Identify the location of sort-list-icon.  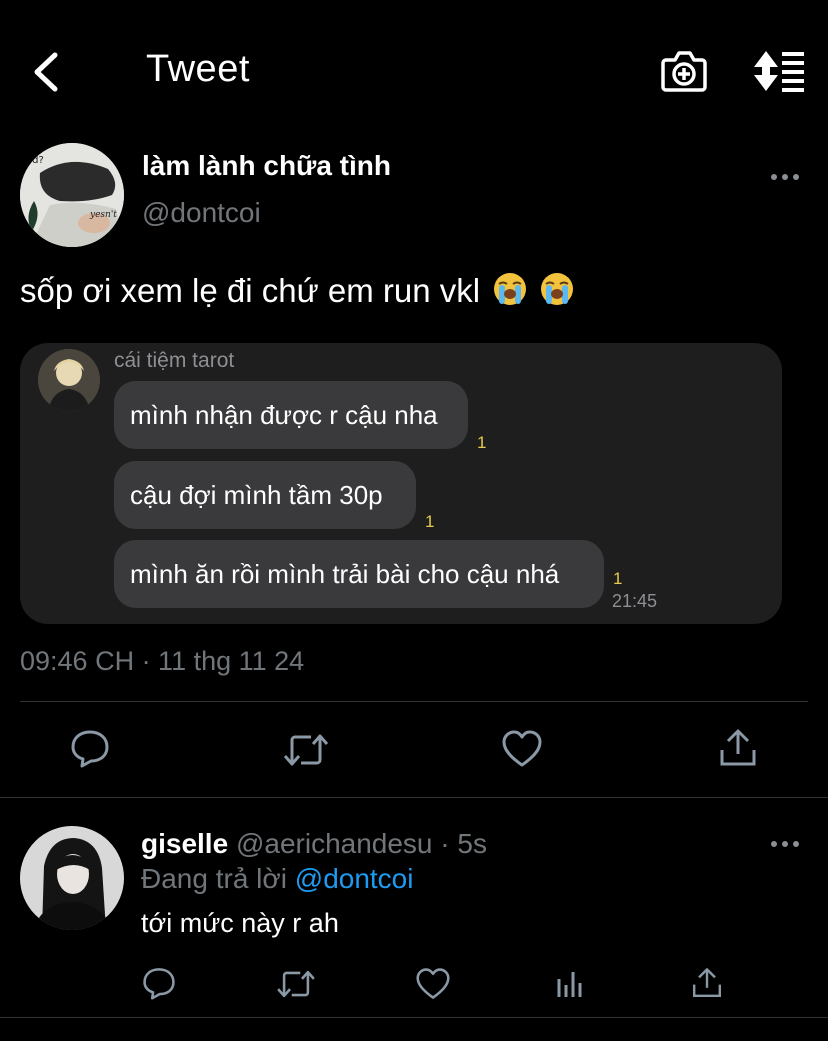
(779, 71).